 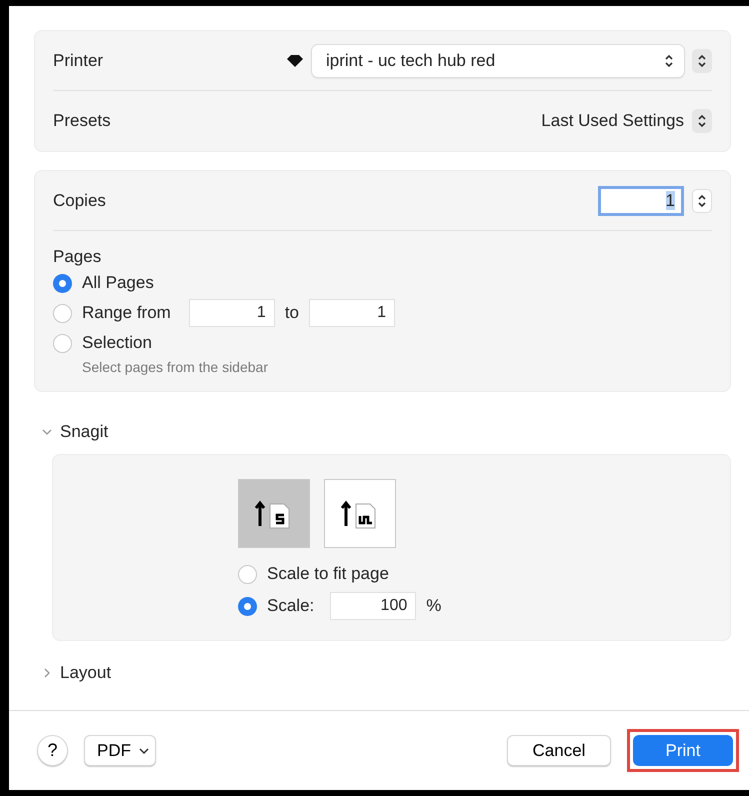 What do you see at coordinates (641, 201) in the screenshot?
I see `copies-field: 1` at bounding box center [641, 201].